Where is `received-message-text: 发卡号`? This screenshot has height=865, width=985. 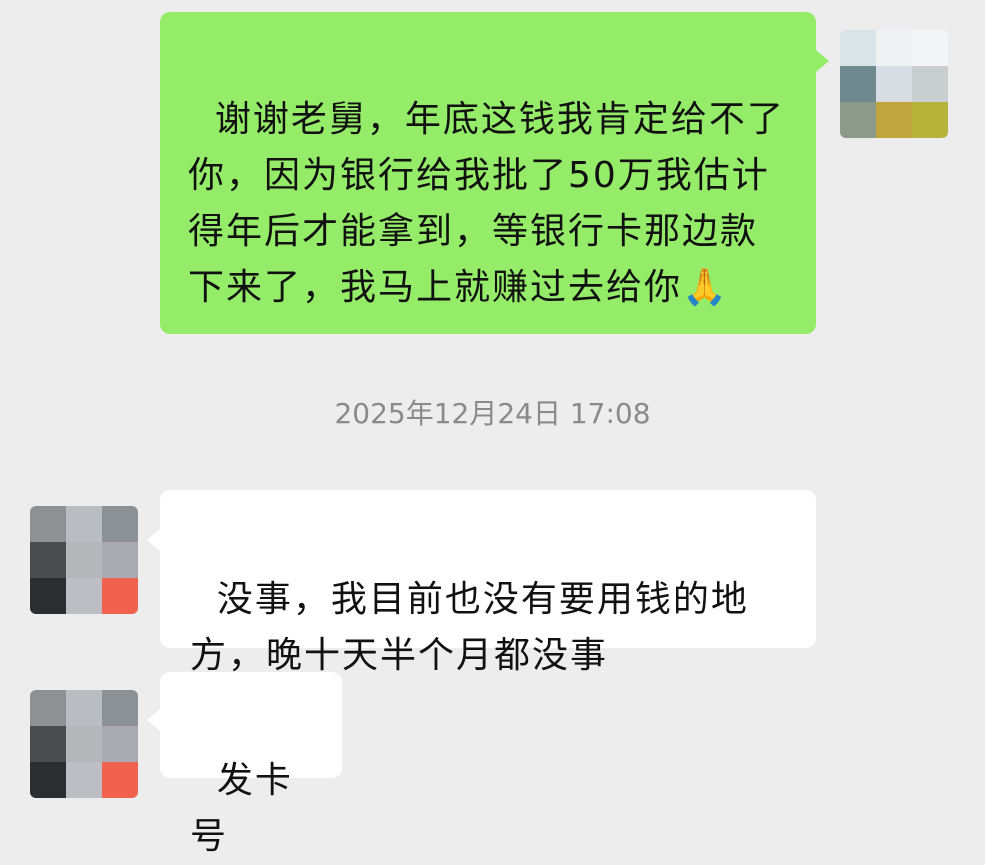
received-message-text: 发卡号 is located at coordinates (241, 808).